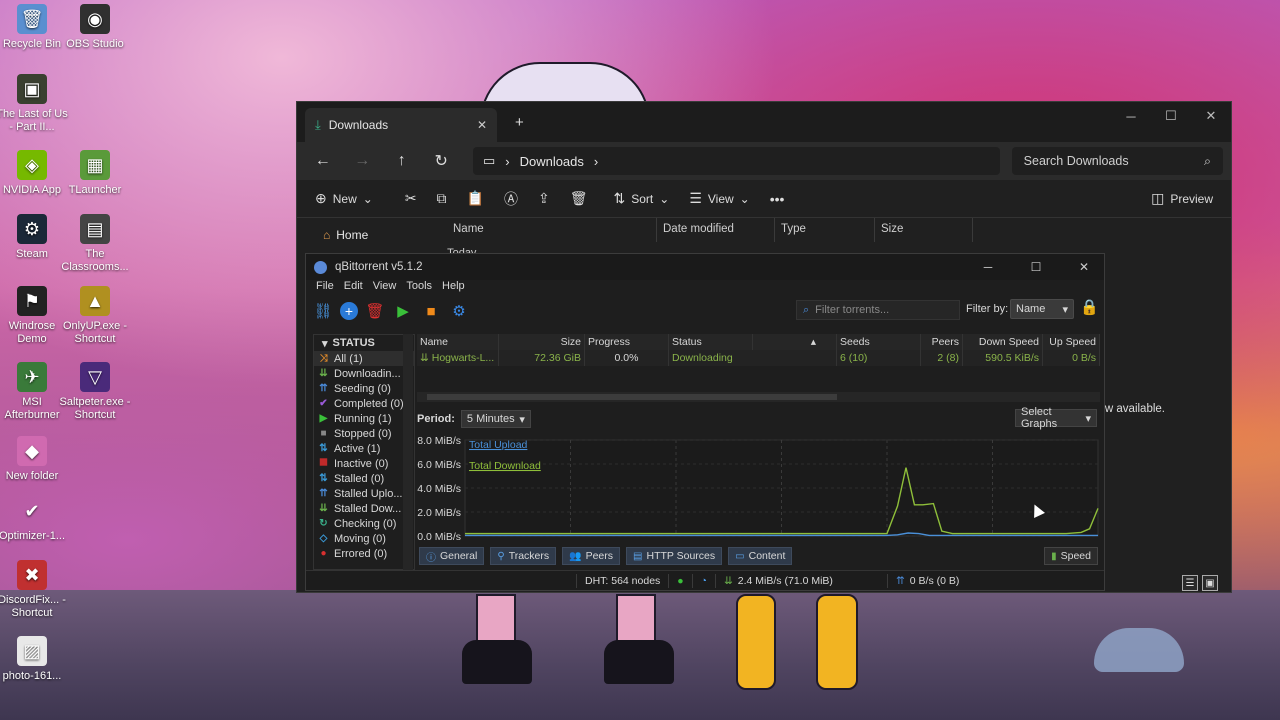  What do you see at coordinates (364, 418) in the screenshot?
I see `status-filter-item: ▶ Running (1)` at bounding box center [364, 418].